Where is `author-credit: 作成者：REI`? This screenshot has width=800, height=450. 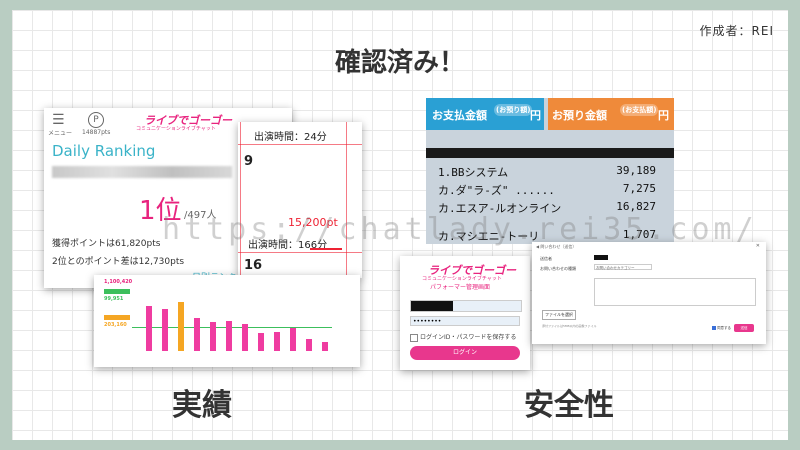
author-credit: 作成者：REI is located at coordinates (736, 31).